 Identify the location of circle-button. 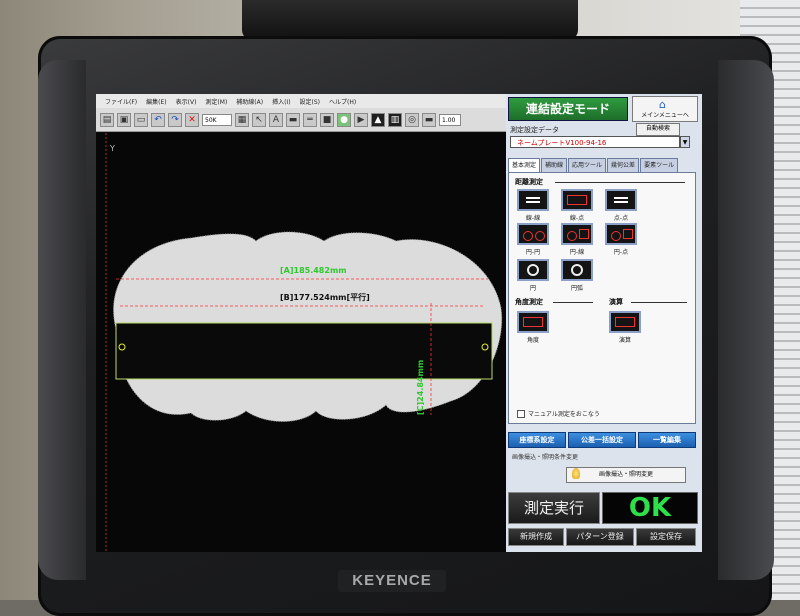
(533, 270).